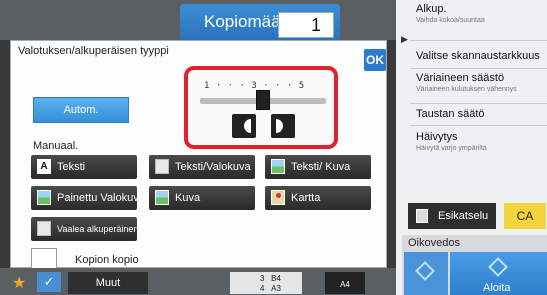 The image size is (547, 295). I want to click on type-text-button: A Teksti, so click(84, 167).